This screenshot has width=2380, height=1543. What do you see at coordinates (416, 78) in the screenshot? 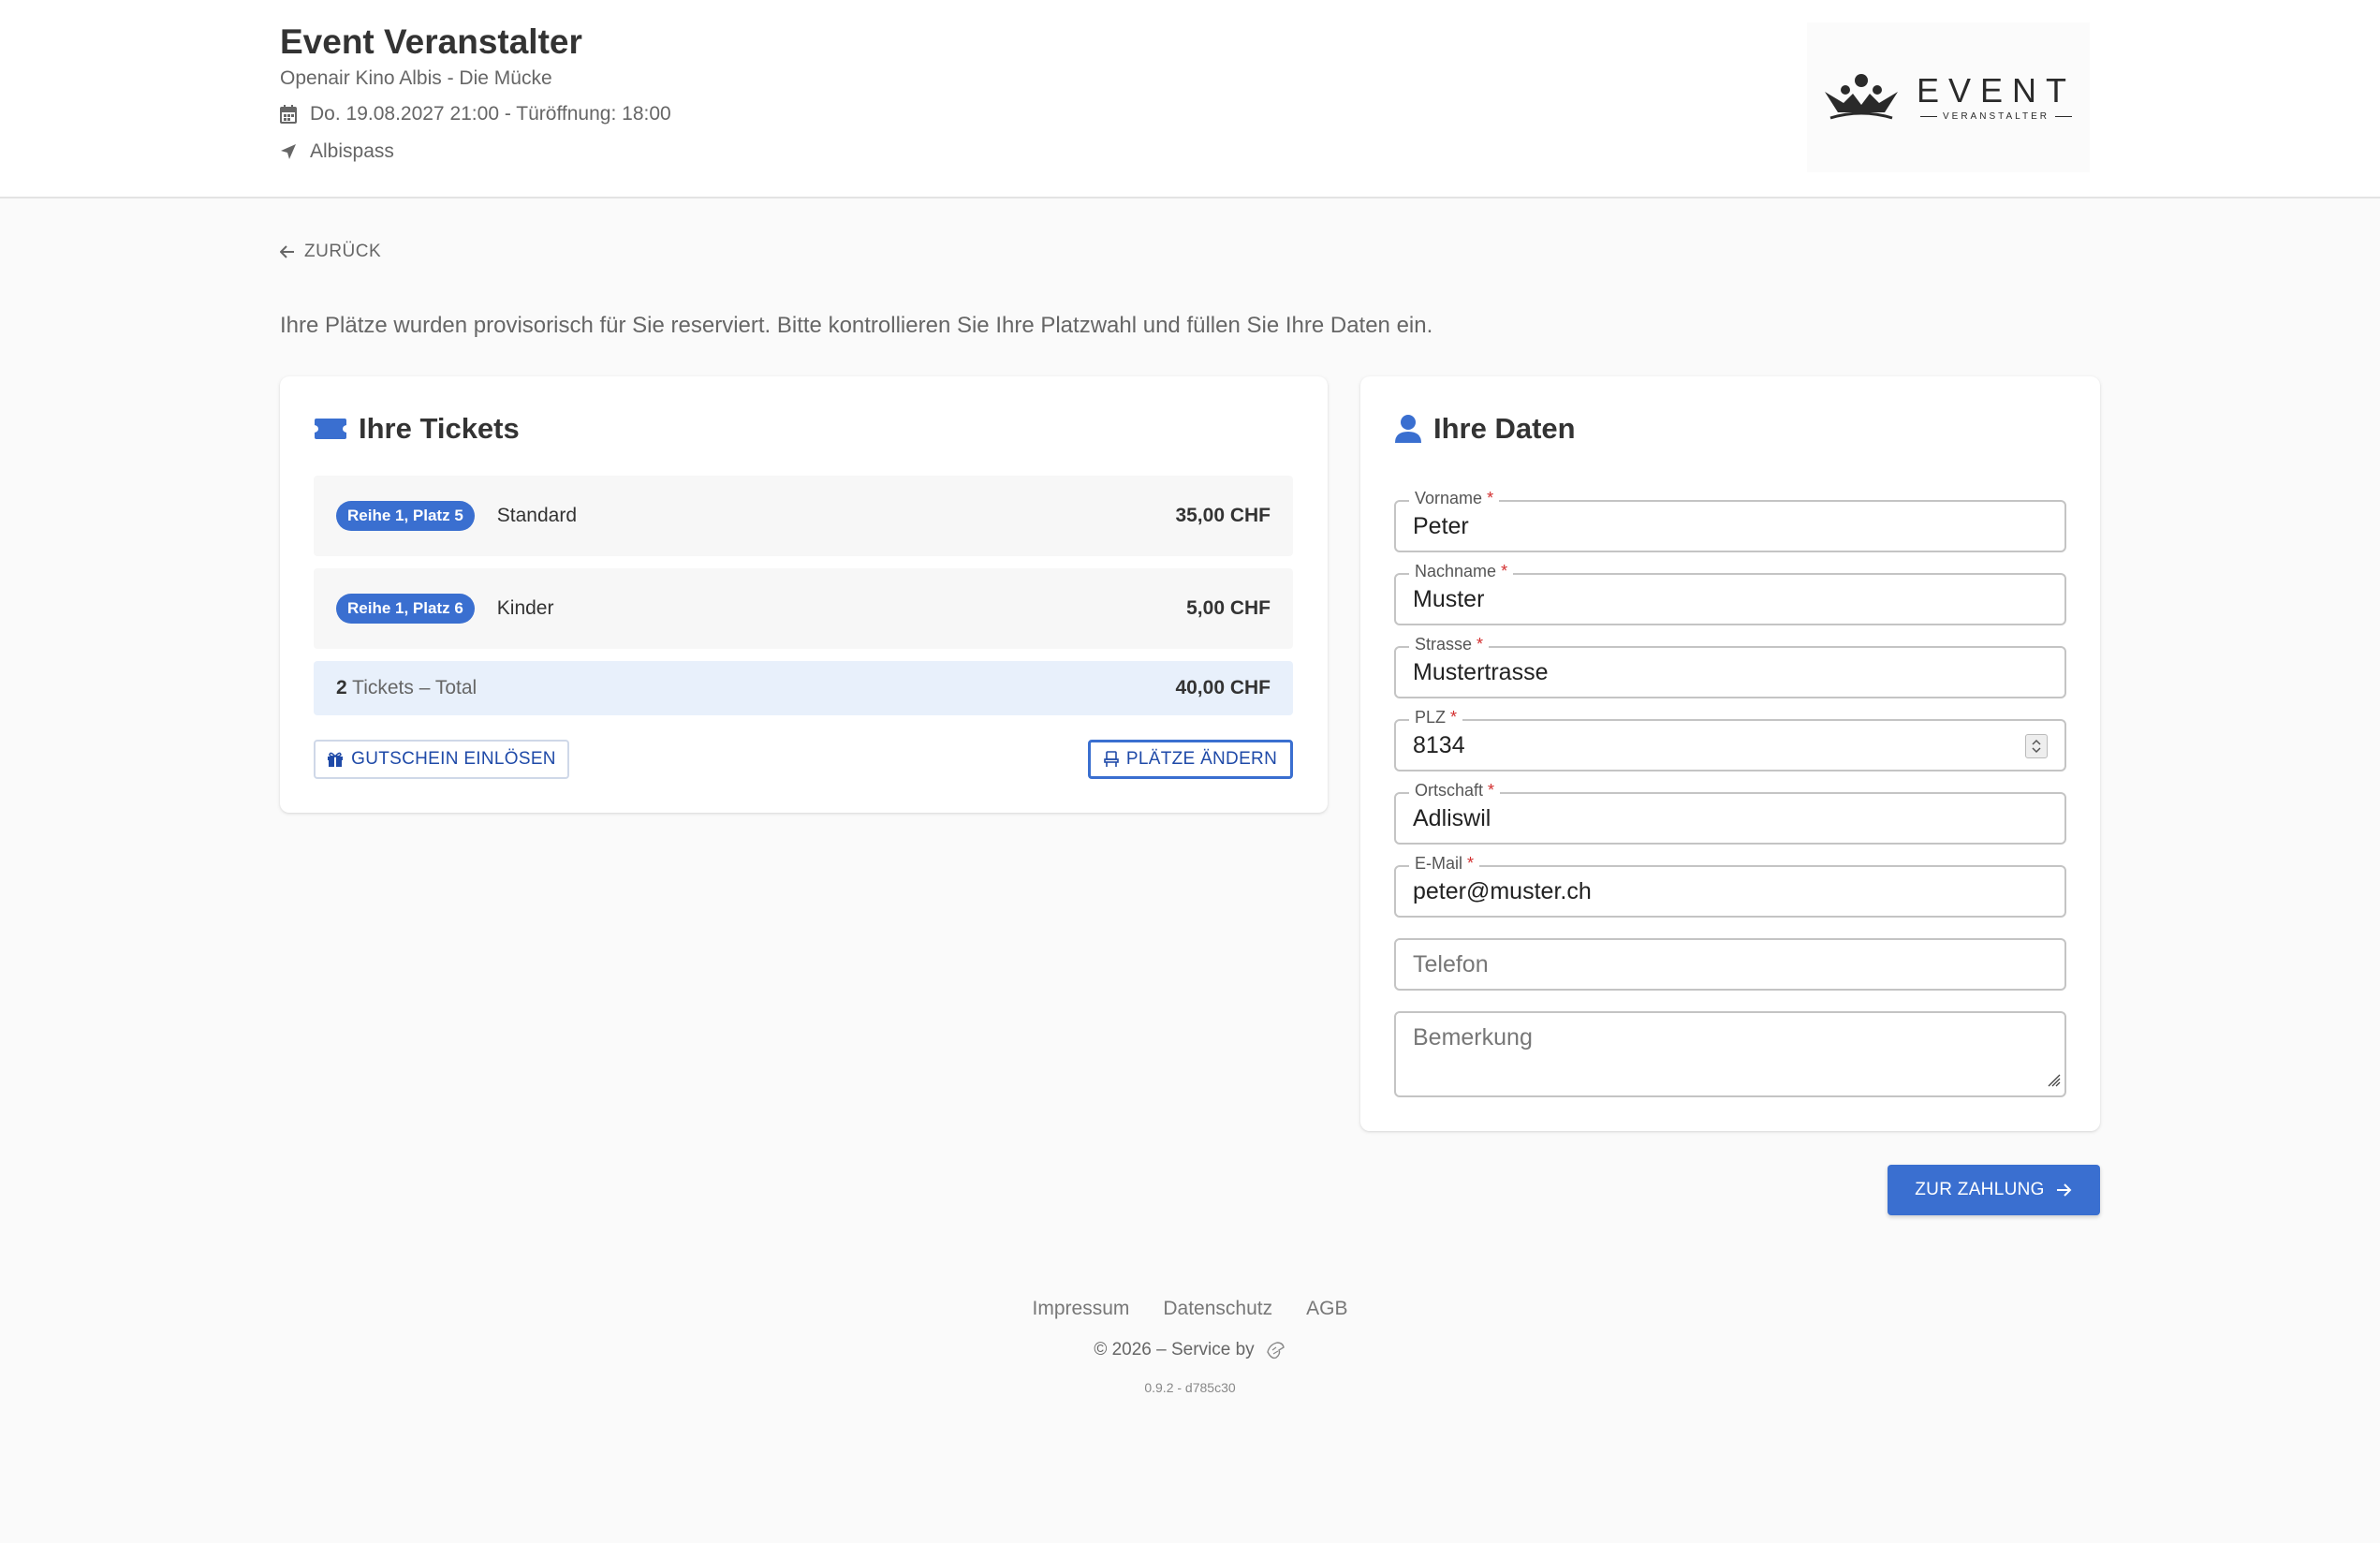
I see `event-subtitle: Openair Kino Albis - Die Mücke` at bounding box center [416, 78].